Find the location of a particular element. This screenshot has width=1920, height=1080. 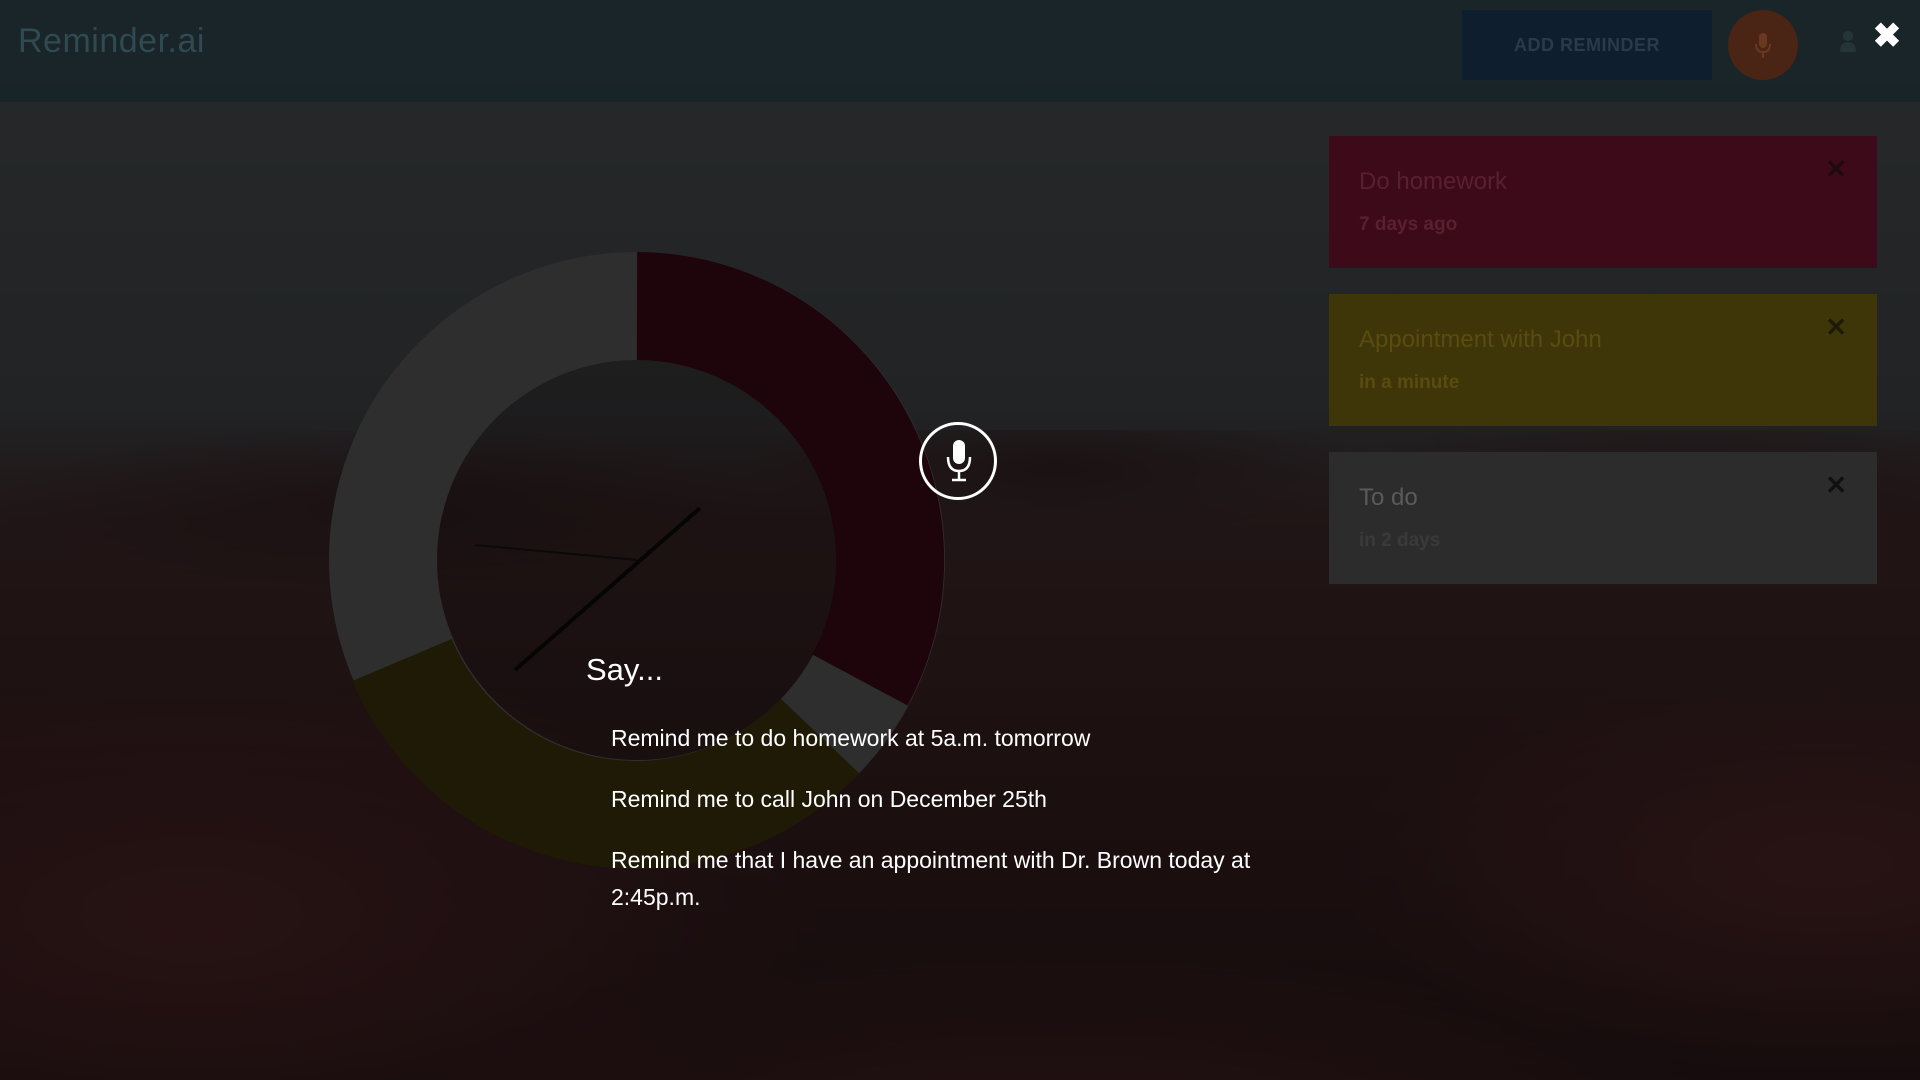

reminder-title: Appointment with John is located at coordinates (1480, 339).